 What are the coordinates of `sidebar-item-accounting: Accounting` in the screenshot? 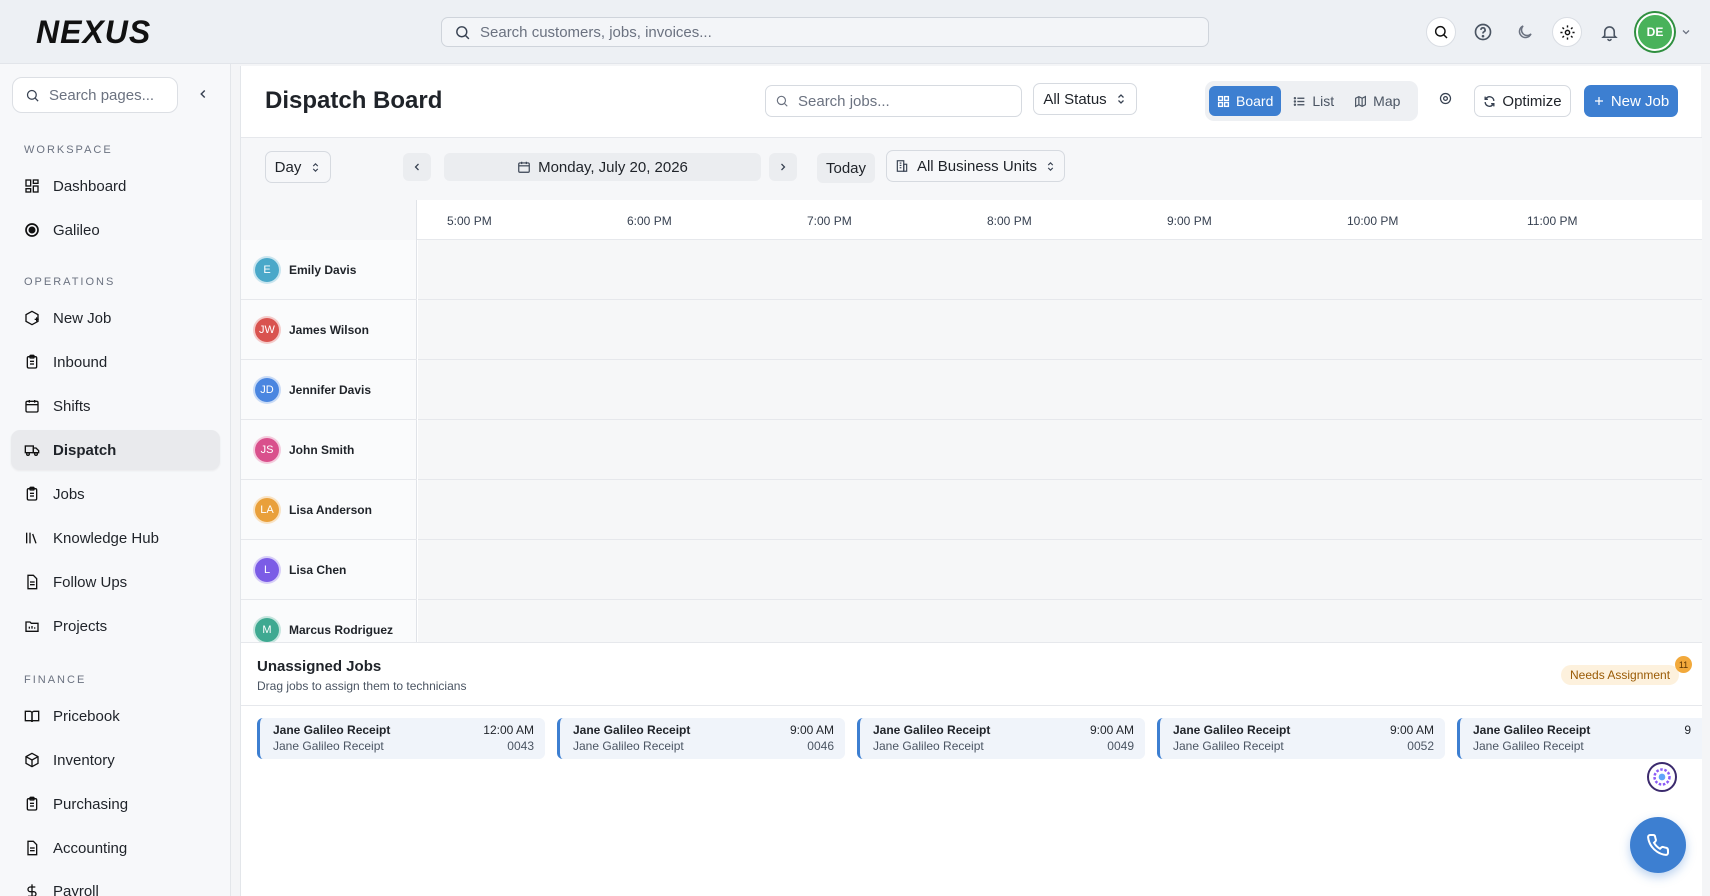 It's located at (115, 848).